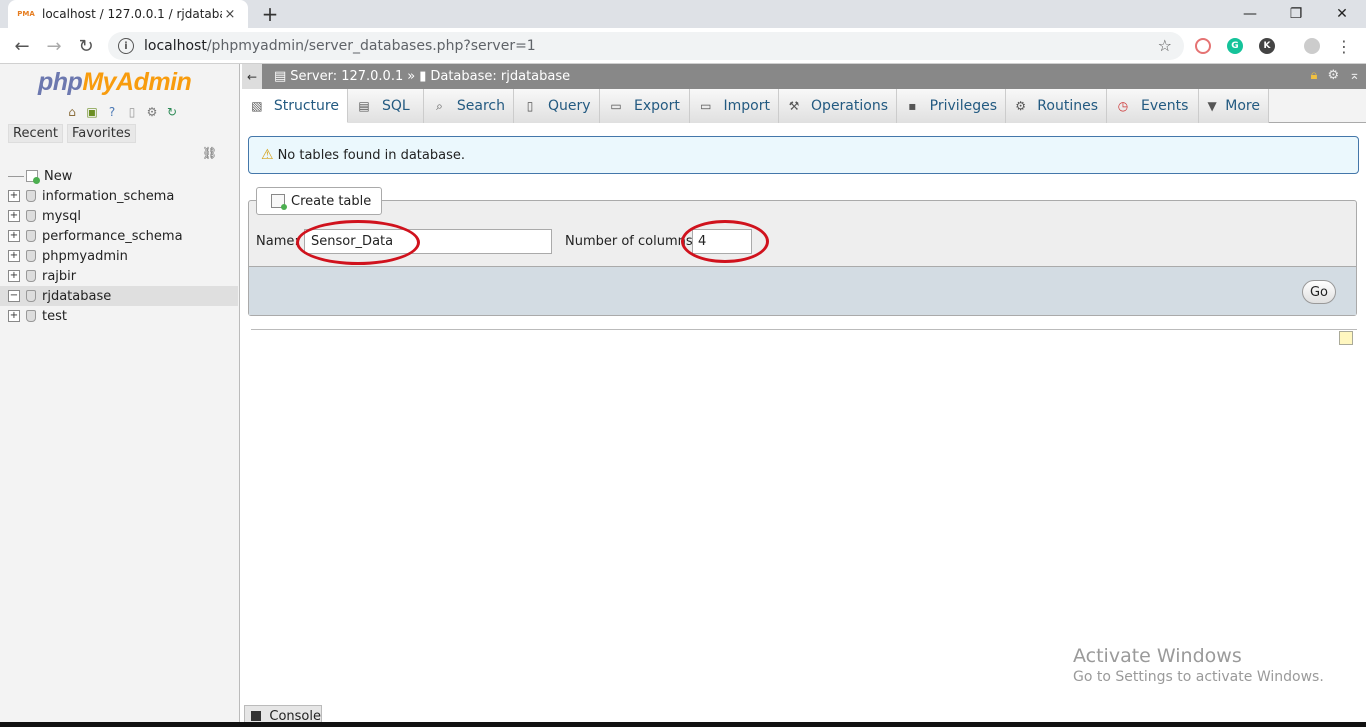 This screenshot has height=727, width=1366. I want to click on tab-label: Search, so click(480, 106).